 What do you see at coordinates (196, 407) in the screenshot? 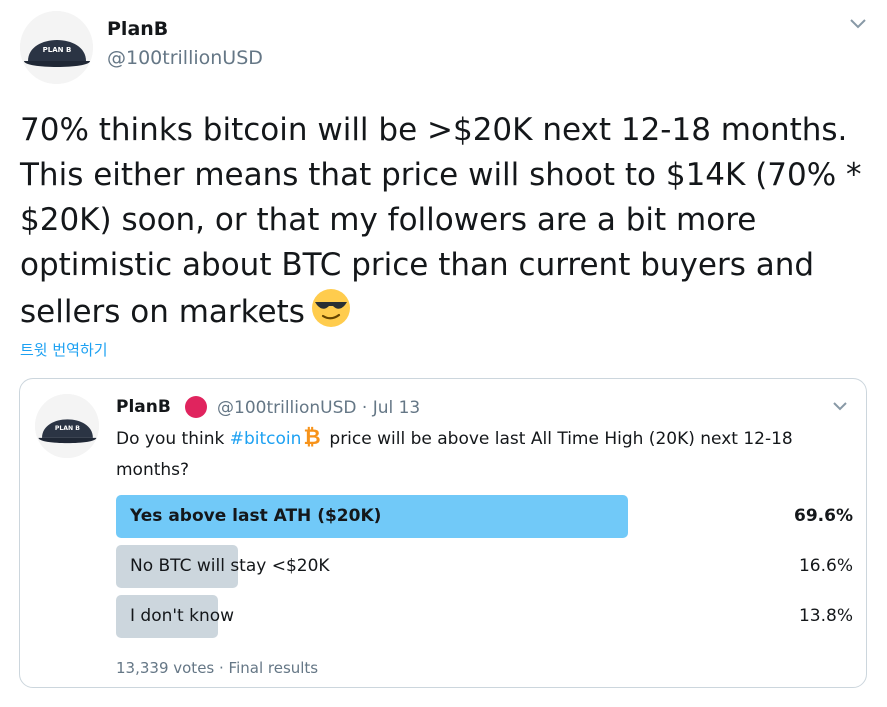
I see `status-dot-icon` at bounding box center [196, 407].